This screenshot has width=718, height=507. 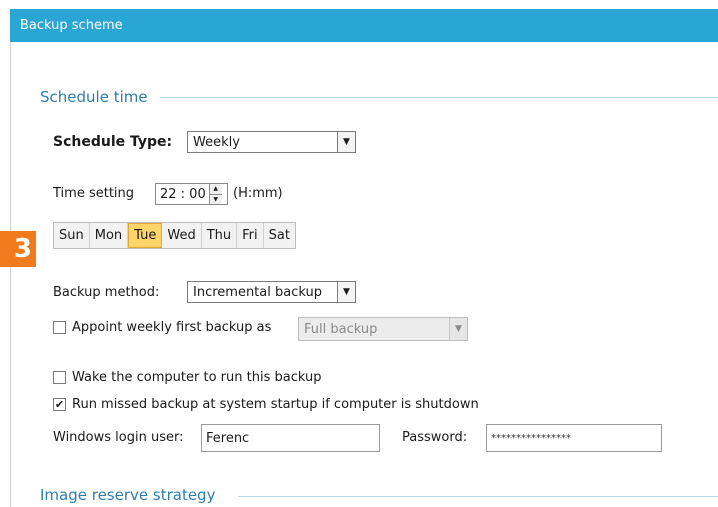 I want to click on day-wed: Wed, so click(x=182, y=235).